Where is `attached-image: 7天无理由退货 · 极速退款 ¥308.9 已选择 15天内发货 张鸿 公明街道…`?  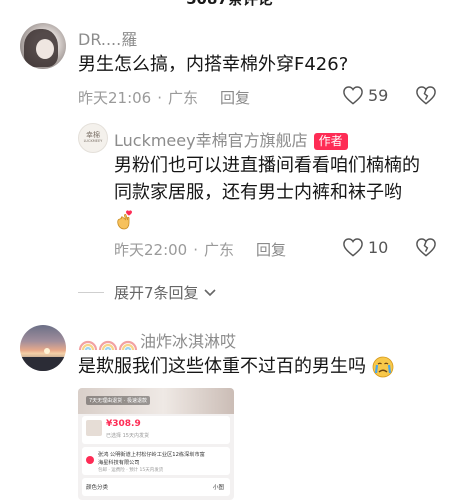 attached-image: 7天无理由退货 · 极速退款 ¥308.9 已选择 15天内发货 张鸿 公明街道… is located at coordinates (156, 444).